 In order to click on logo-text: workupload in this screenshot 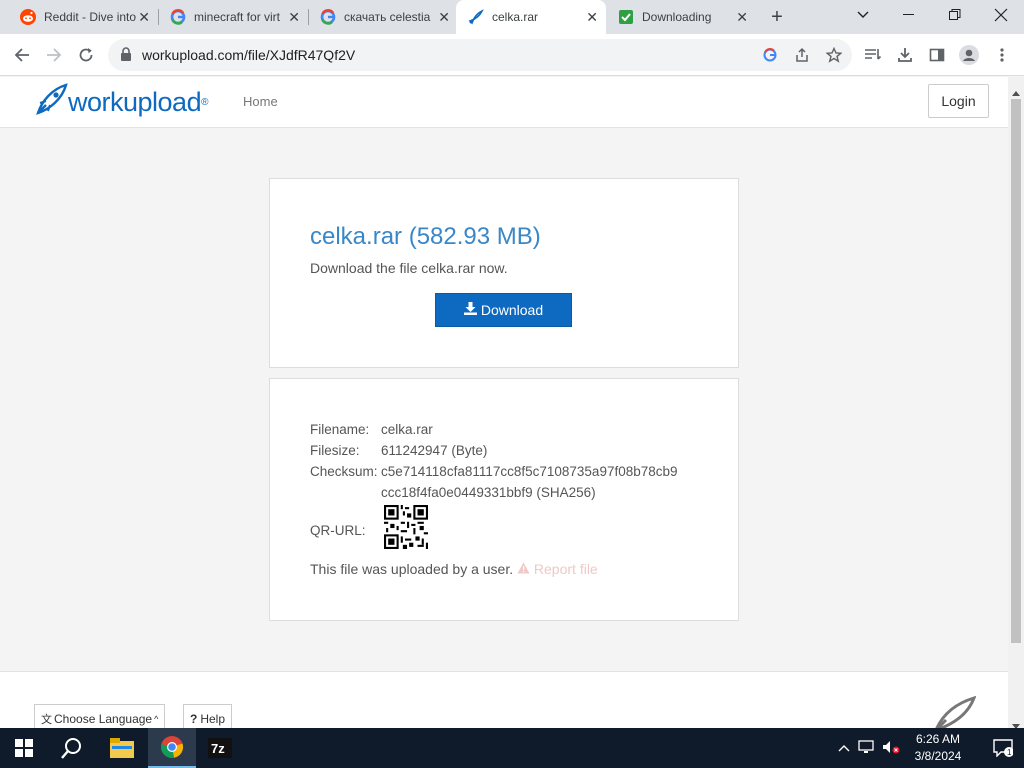, I will do `click(135, 102)`.